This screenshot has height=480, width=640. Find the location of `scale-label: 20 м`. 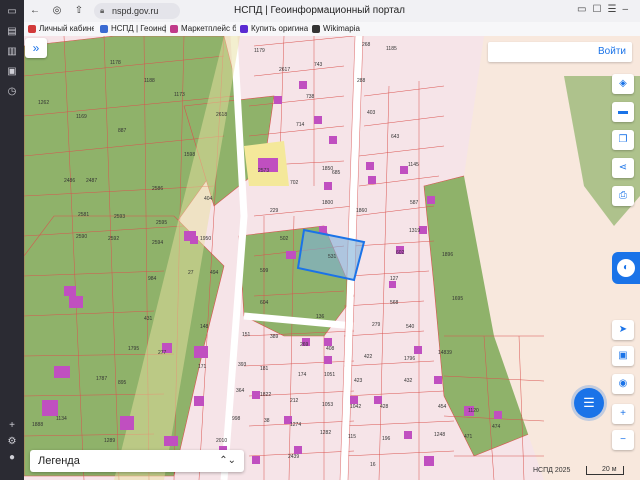

scale-label: 20 м is located at coordinates (609, 469).